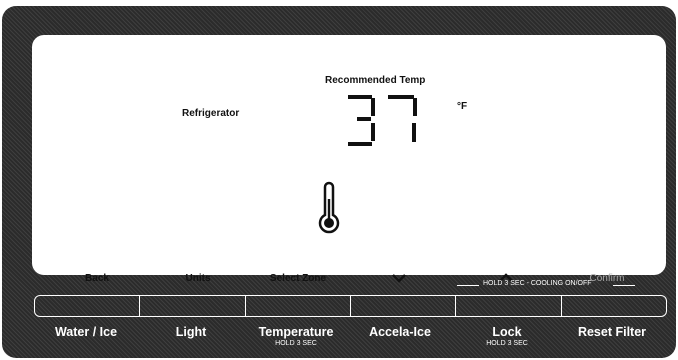 This screenshot has height=360, width=678. I want to click on water-ice-label: Water / Ice, so click(86, 332).